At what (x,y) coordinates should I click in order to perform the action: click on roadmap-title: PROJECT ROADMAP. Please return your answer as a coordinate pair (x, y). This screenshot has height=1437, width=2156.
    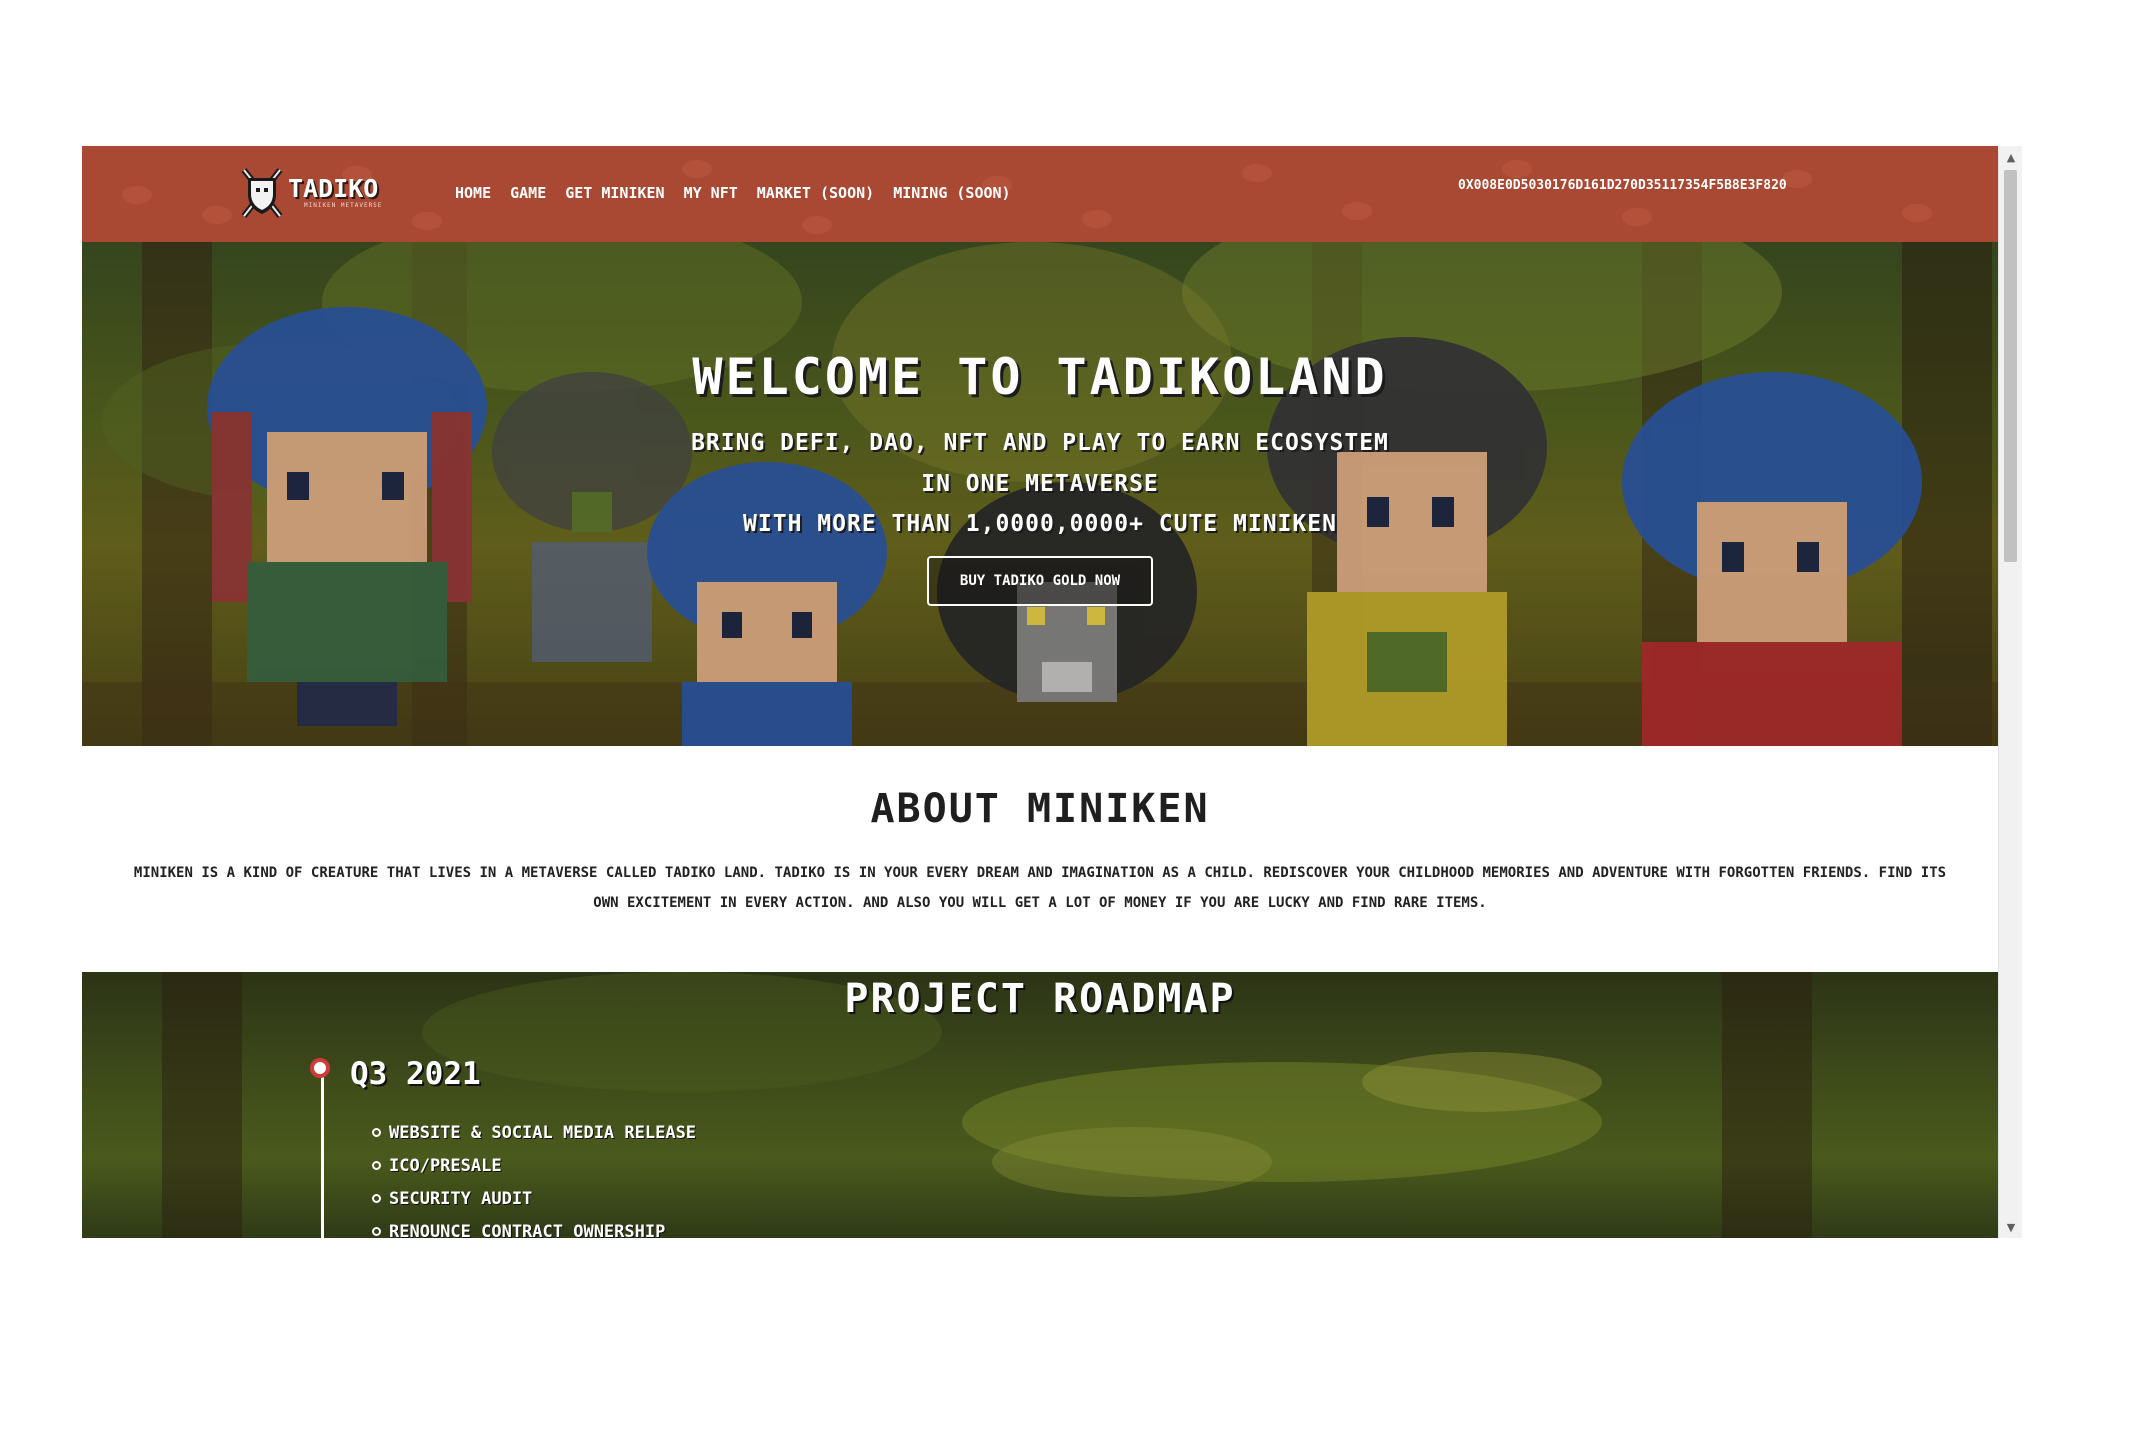
    Looking at the image, I should click on (1040, 999).